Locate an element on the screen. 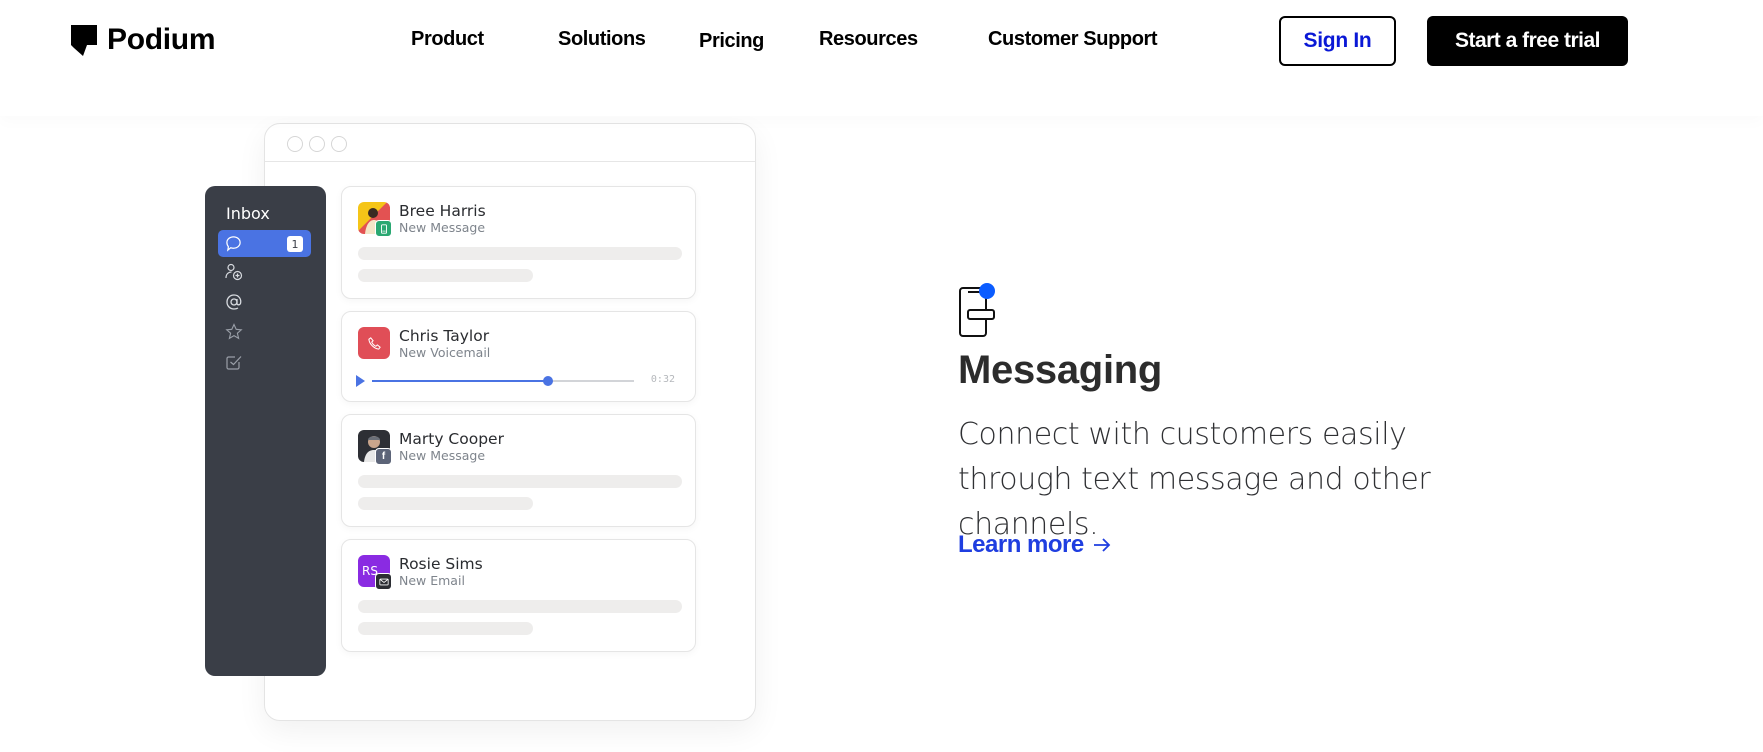  add-contact-icon is located at coordinates (234, 272).